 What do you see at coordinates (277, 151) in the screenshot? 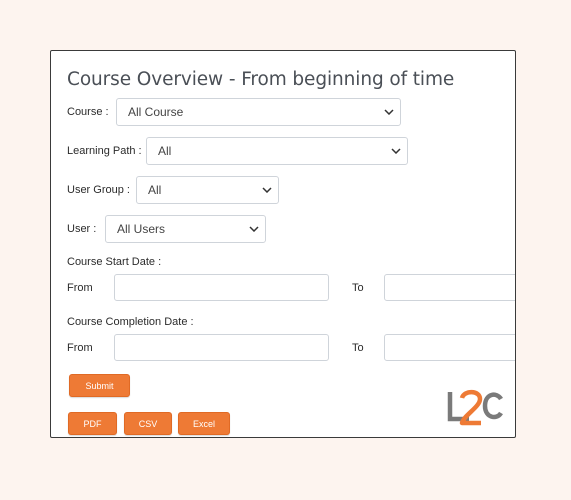
I see `learning-path-select: All` at bounding box center [277, 151].